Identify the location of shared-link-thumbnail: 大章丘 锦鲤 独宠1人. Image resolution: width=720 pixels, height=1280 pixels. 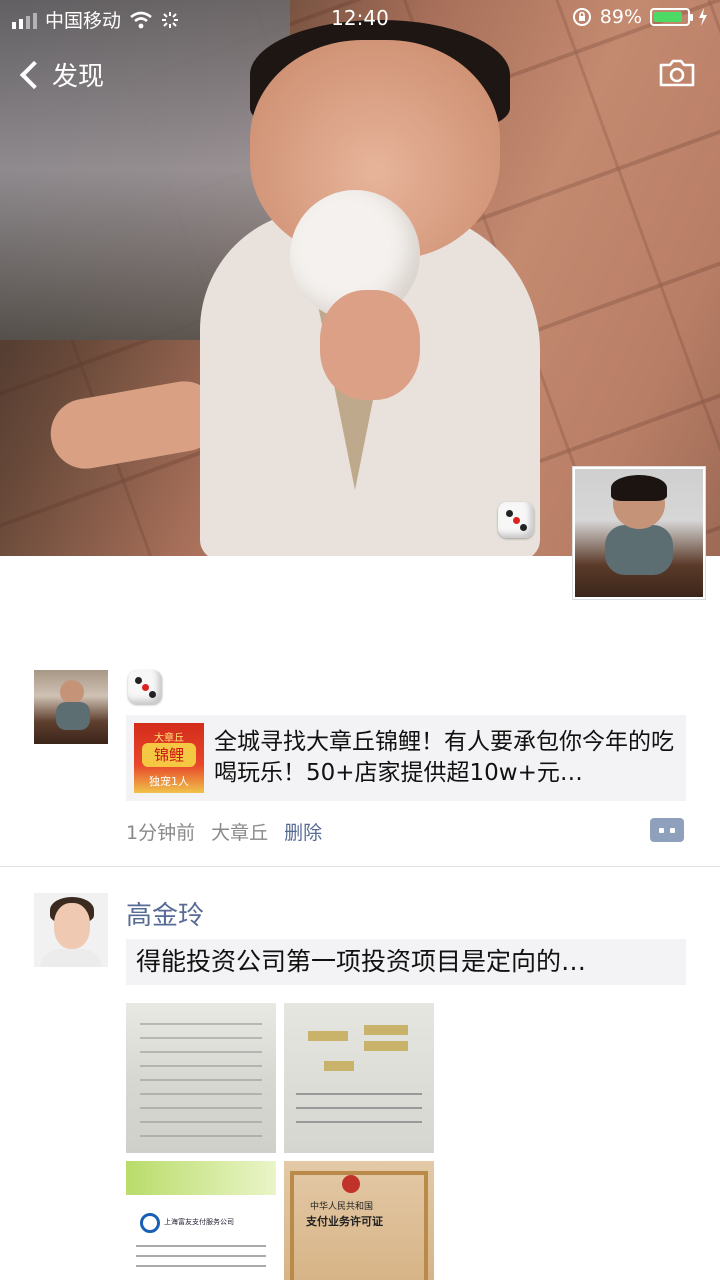
(169, 758).